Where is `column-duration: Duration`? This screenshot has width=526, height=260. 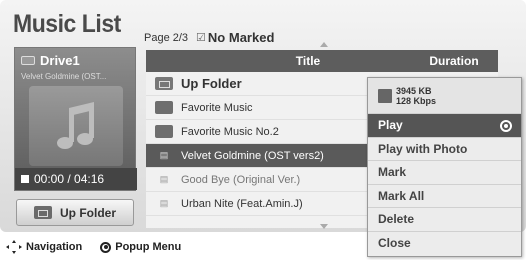
column-duration: Duration is located at coordinates (454, 61).